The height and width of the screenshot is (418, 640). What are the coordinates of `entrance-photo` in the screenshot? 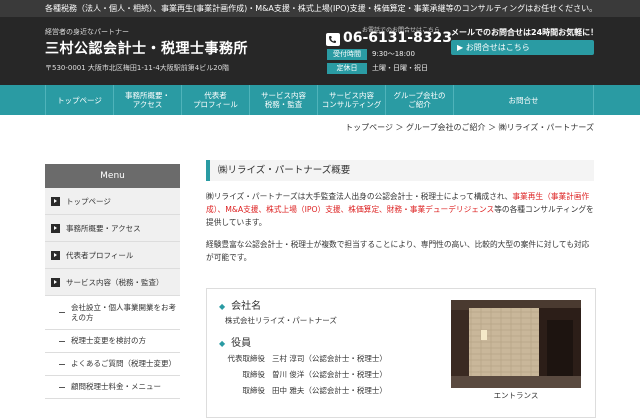 It's located at (516, 344).